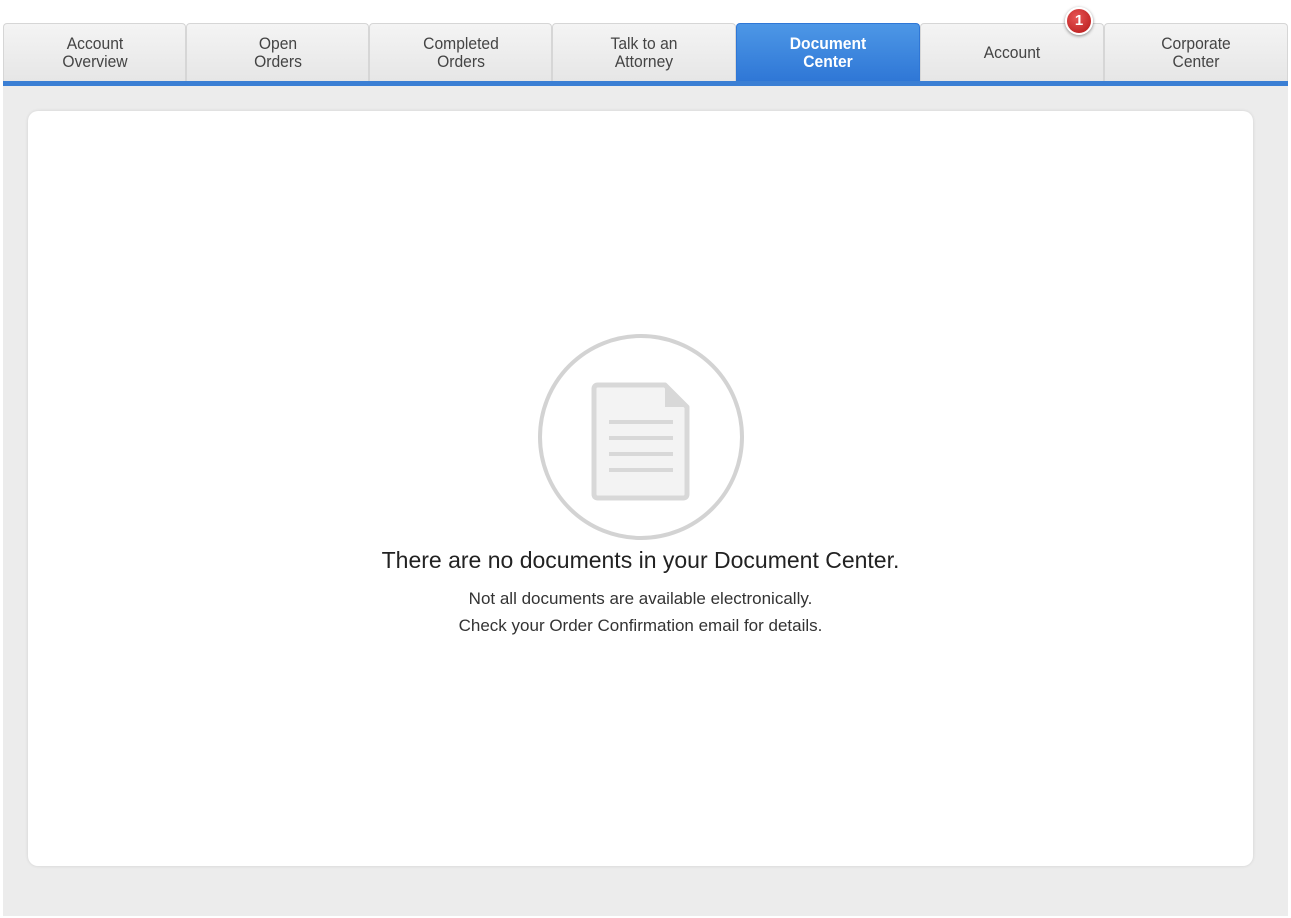  I want to click on tab-underline, so click(645, 83).